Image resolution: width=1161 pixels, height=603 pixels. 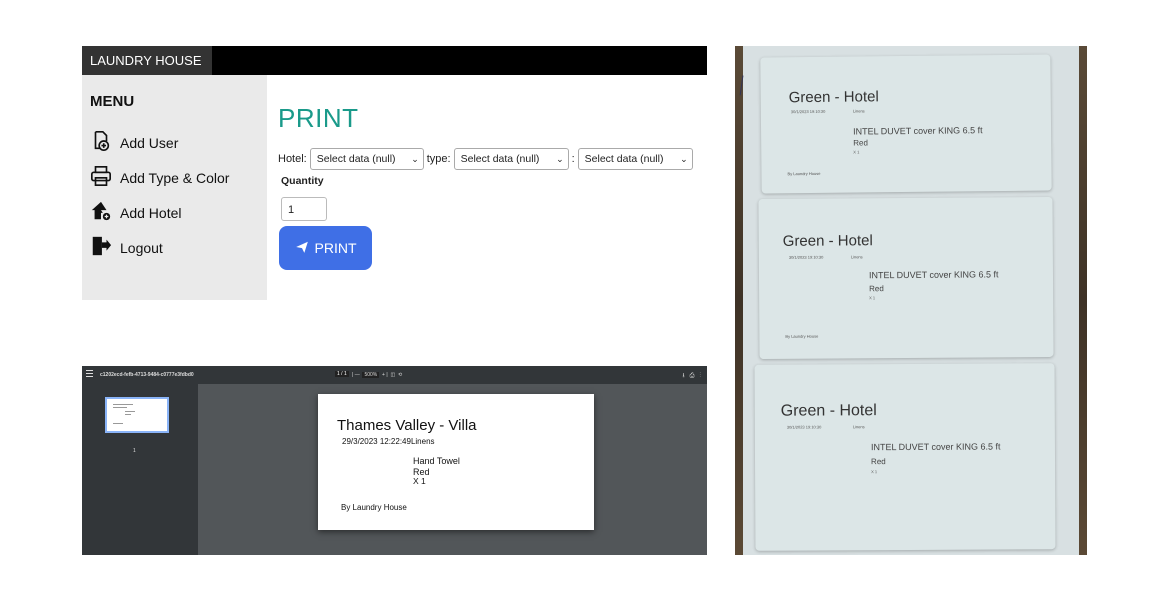 What do you see at coordinates (101, 177) in the screenshot?
I see `printer-icon` at bounding box center [101, 177].